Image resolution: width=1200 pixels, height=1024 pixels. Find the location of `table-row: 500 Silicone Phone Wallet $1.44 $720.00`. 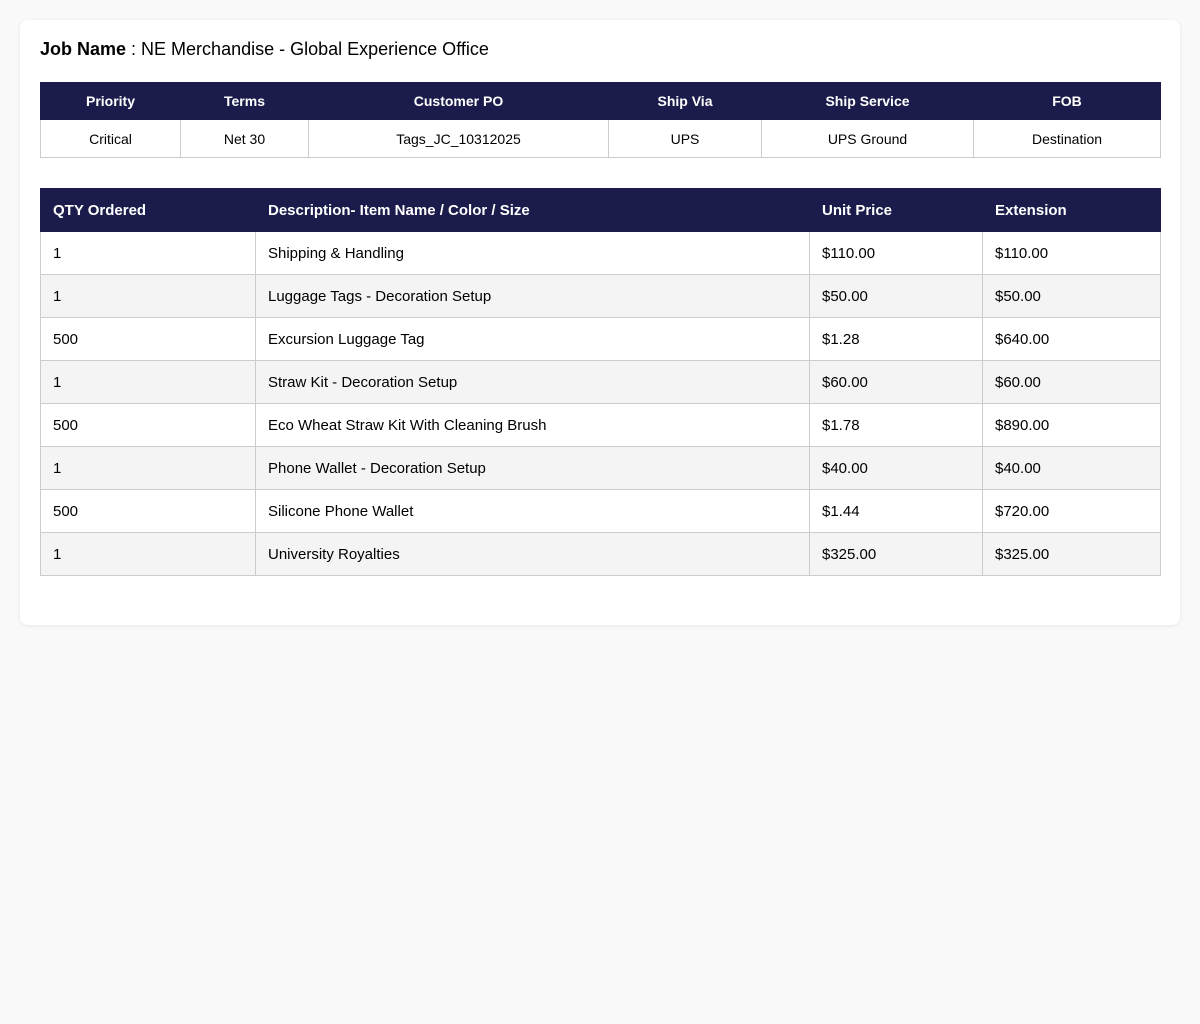

table-row: 500 Silicone Phone Wallet $1.44 $720.00 is located at coordinates (600, 511).